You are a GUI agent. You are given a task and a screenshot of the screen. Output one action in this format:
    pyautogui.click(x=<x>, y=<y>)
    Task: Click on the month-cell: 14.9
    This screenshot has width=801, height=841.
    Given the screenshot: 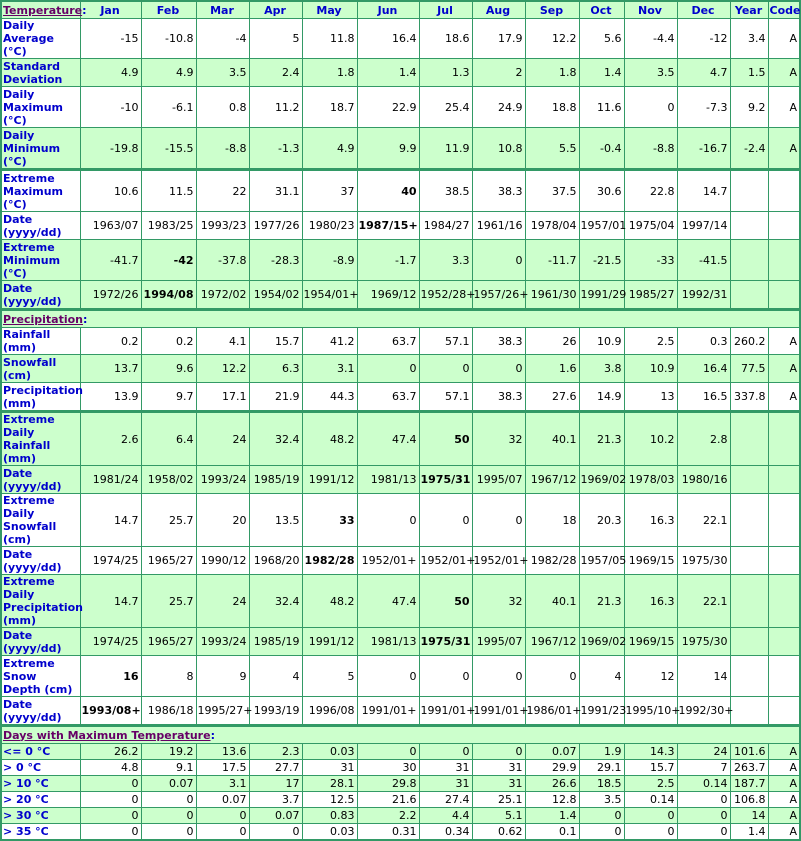 What is the action you would take?
    pyautogui.click(x=601, y=397)
    